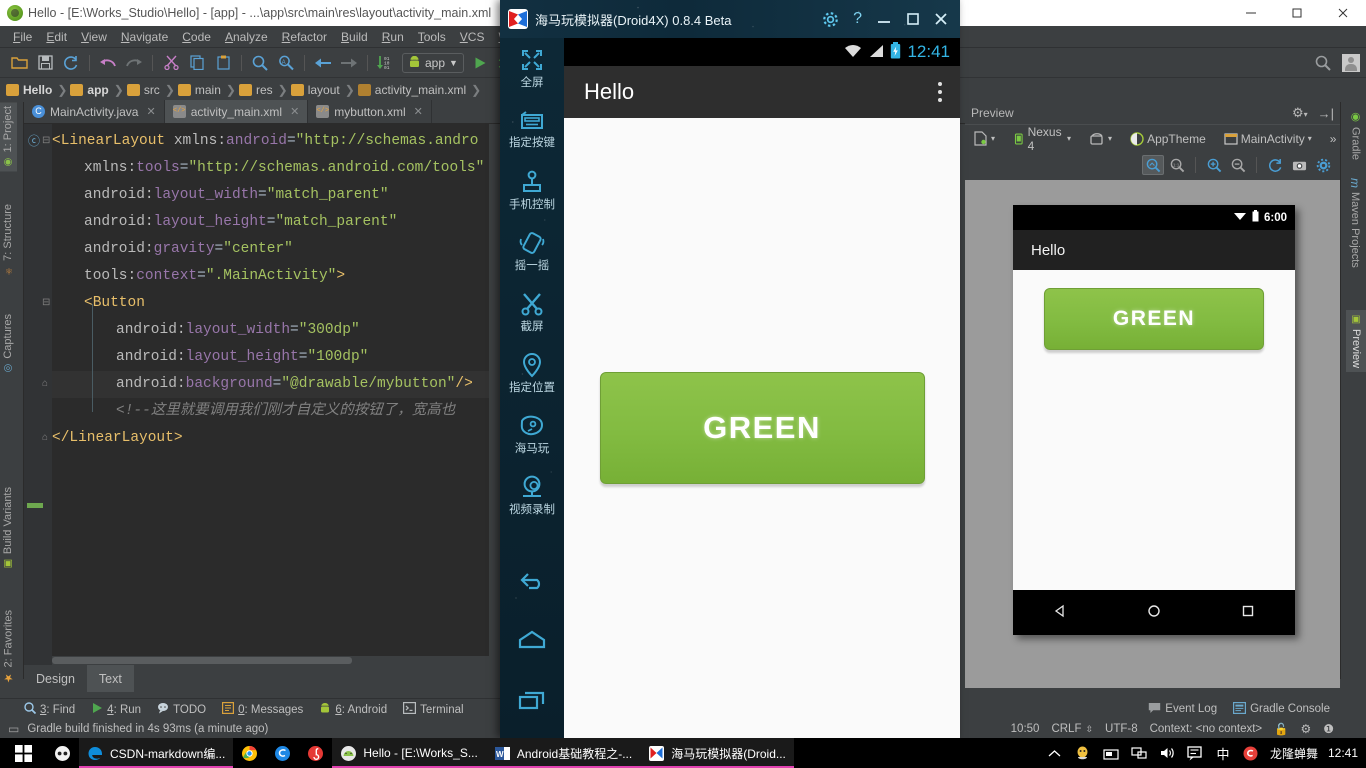 The width and height of the screenshot is (1366, 768). Describe the element at coordinates (433, 62) in the screenshot. I see `run-configuration-selector: app ▼` at that location.